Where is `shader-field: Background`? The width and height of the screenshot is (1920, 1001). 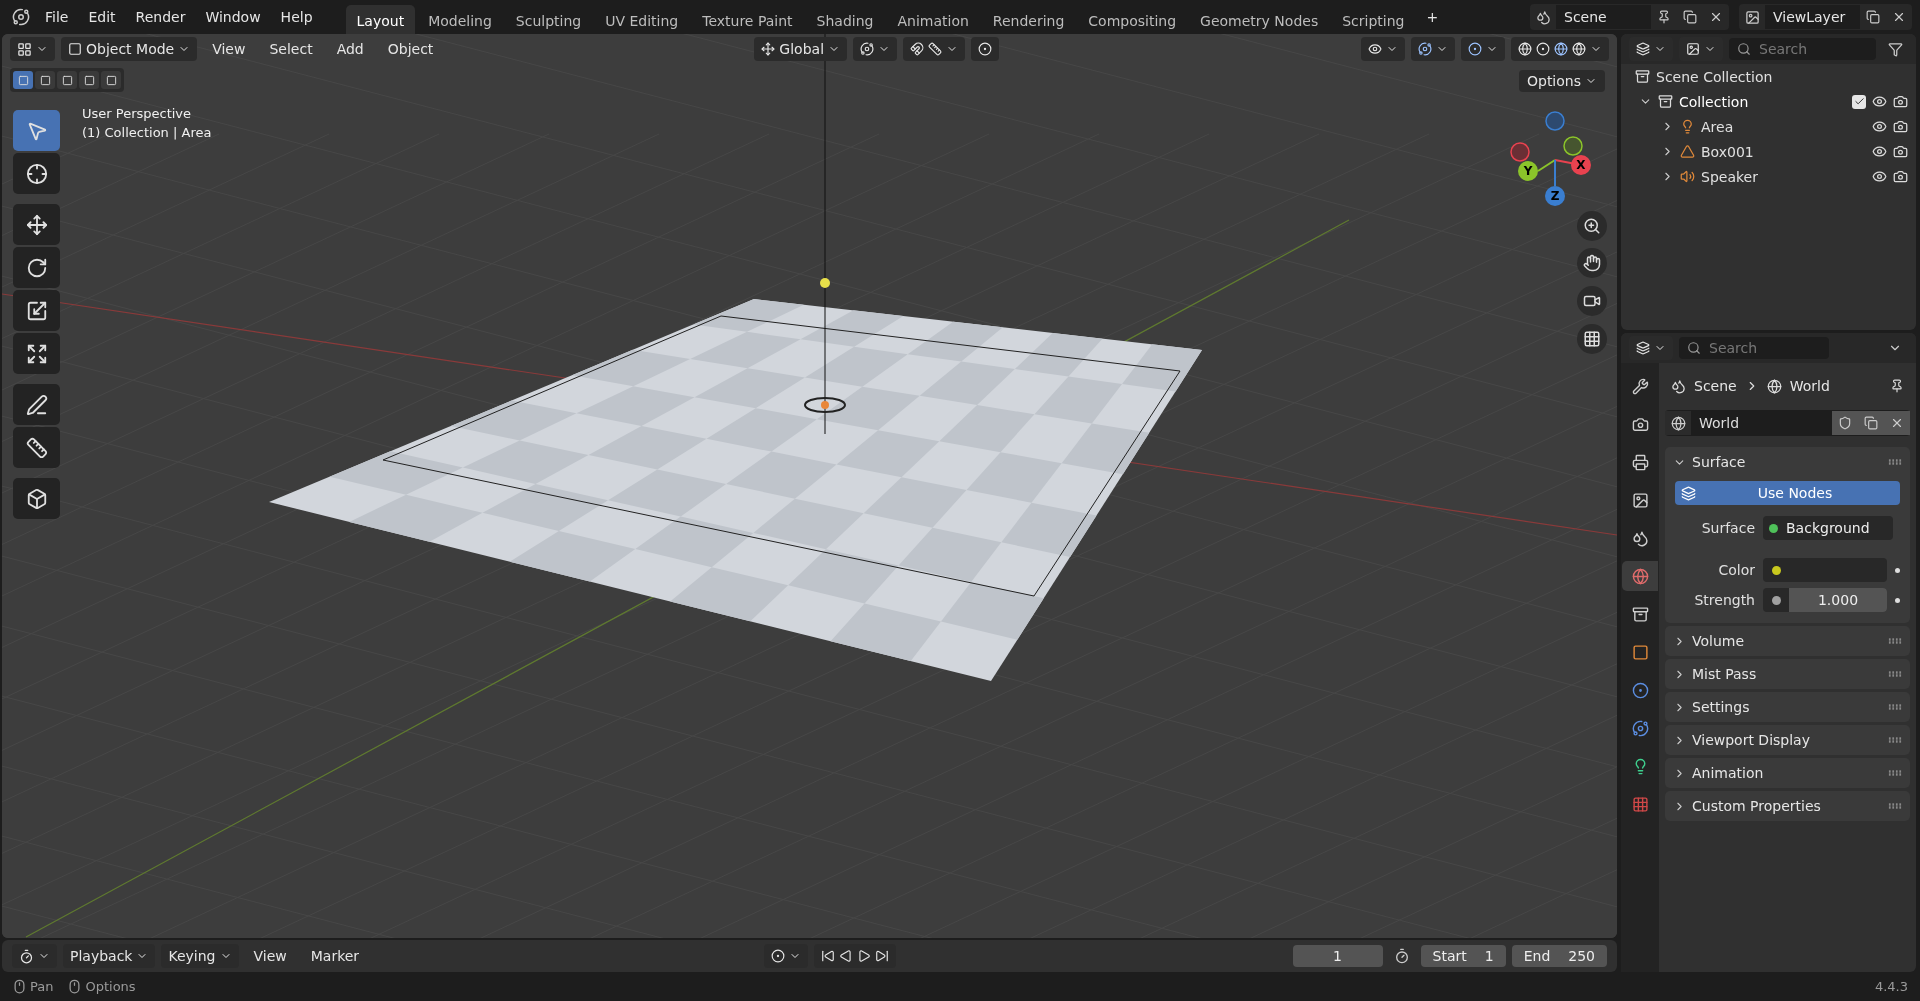 shader-field: Background is located at coordinates (1828, 528).